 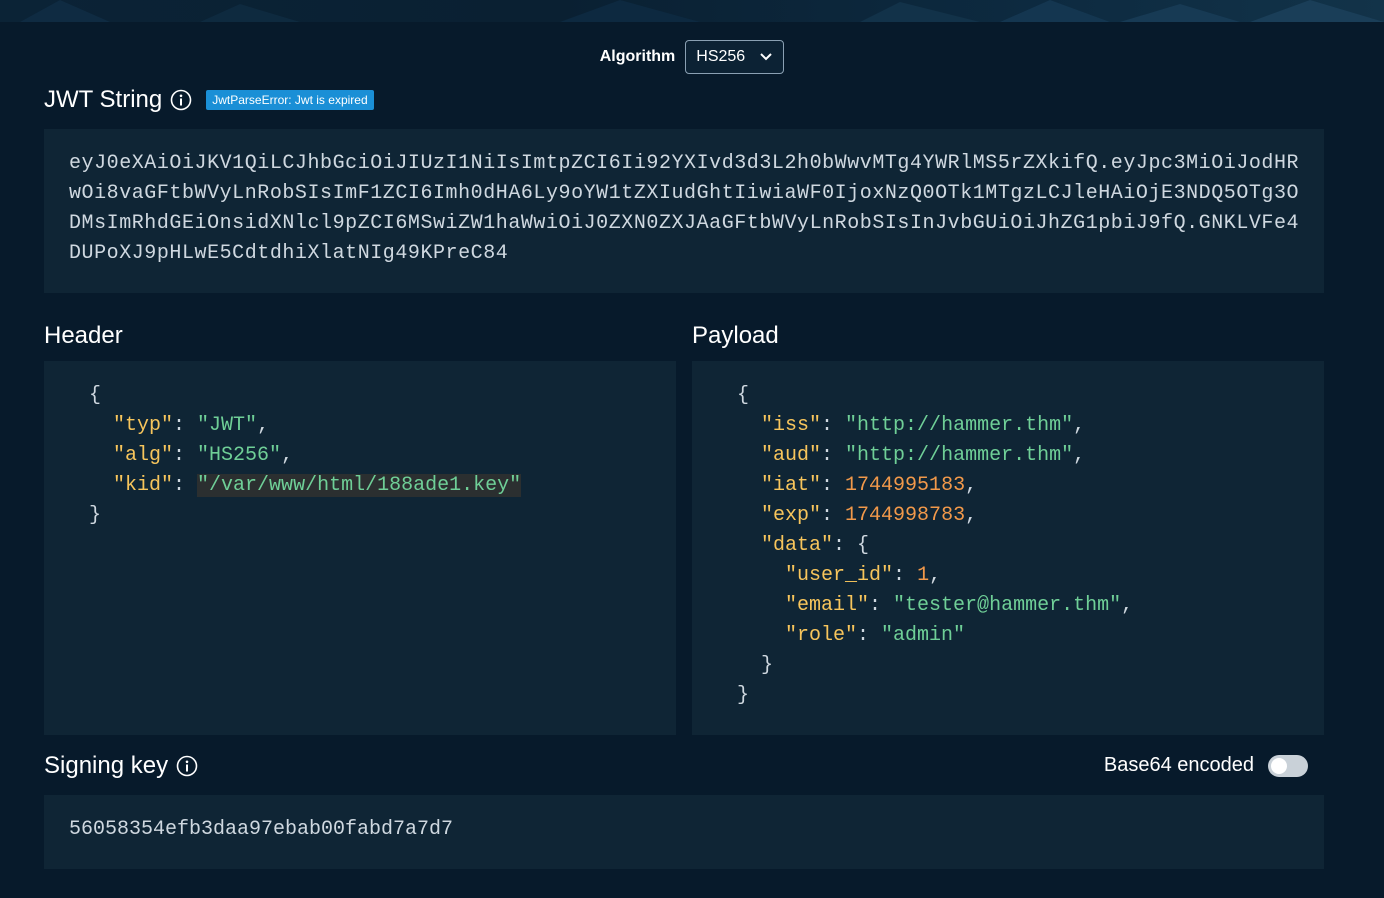 What do you see at coordinates (239, 455) in the screenshot?
I see `json-value: "HS256"` at bounding box center [239, 455].